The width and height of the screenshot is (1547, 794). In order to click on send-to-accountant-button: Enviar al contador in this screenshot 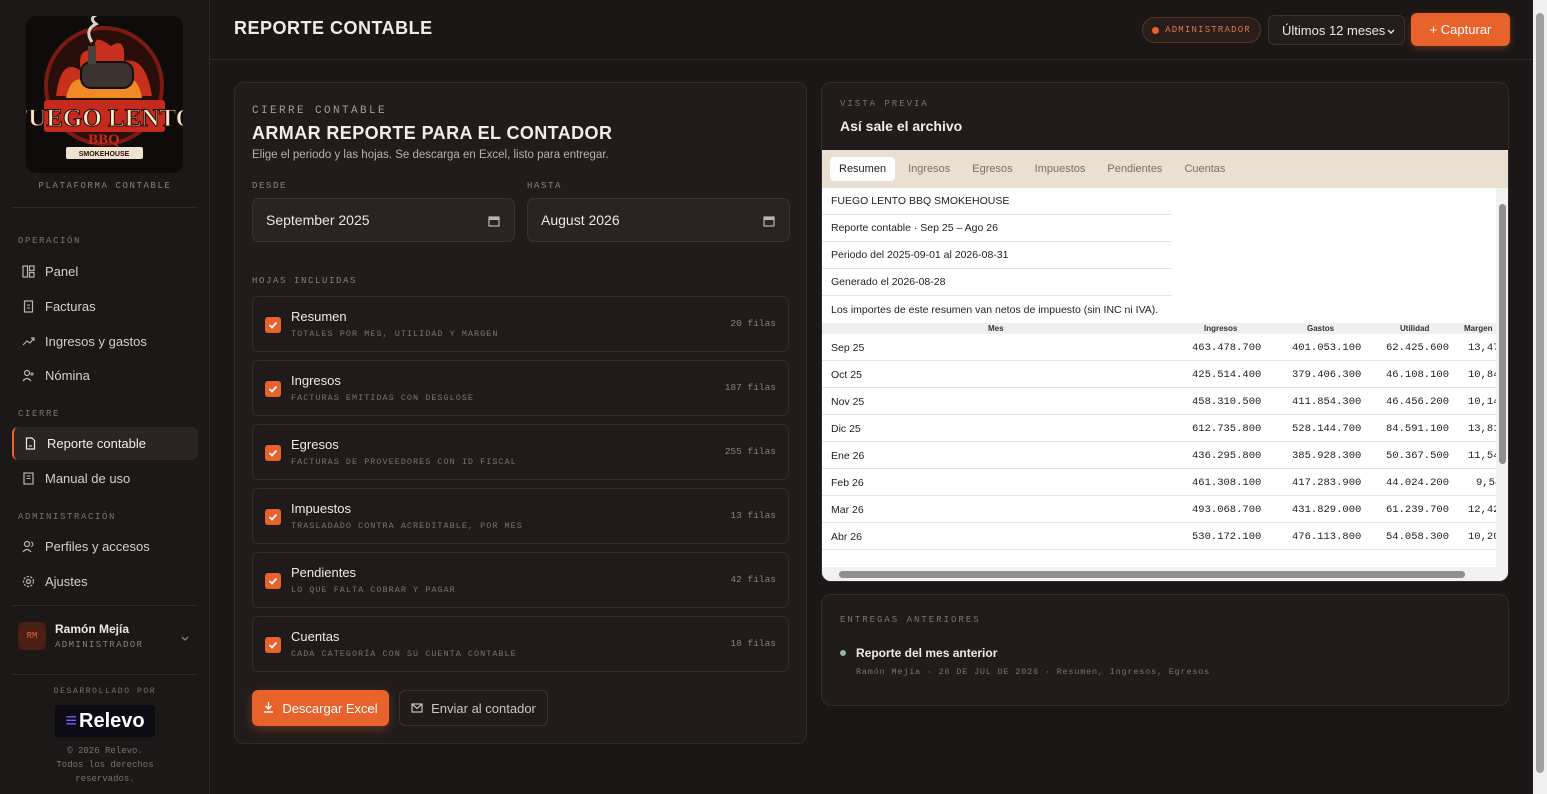, I will do `click(473, 708)`.